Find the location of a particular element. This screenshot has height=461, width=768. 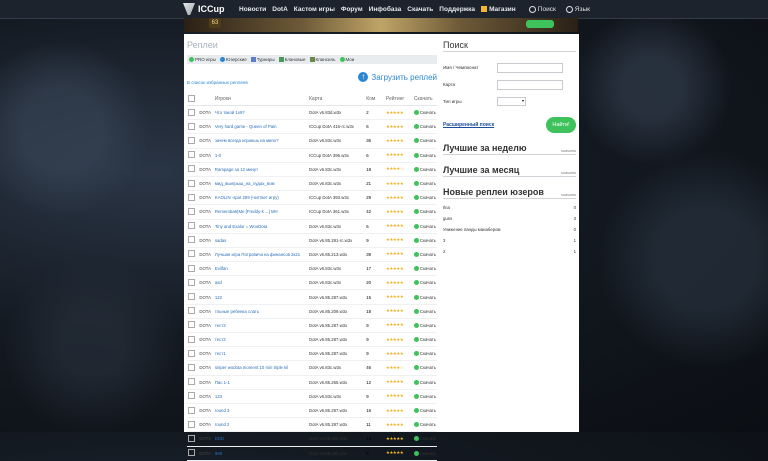

replay-title-link: KAOLIN -spot 299 (чептвет игру) is located at coordinates (247, 197).